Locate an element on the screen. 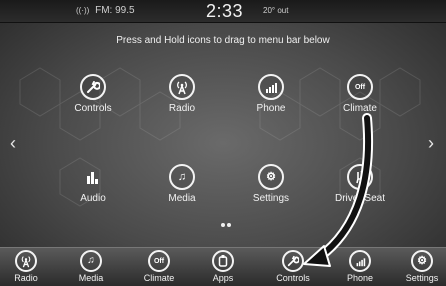 This screenshot has height=286, width=446. menubar-item-media: ♫ Media is located at coordinates (91, 266).